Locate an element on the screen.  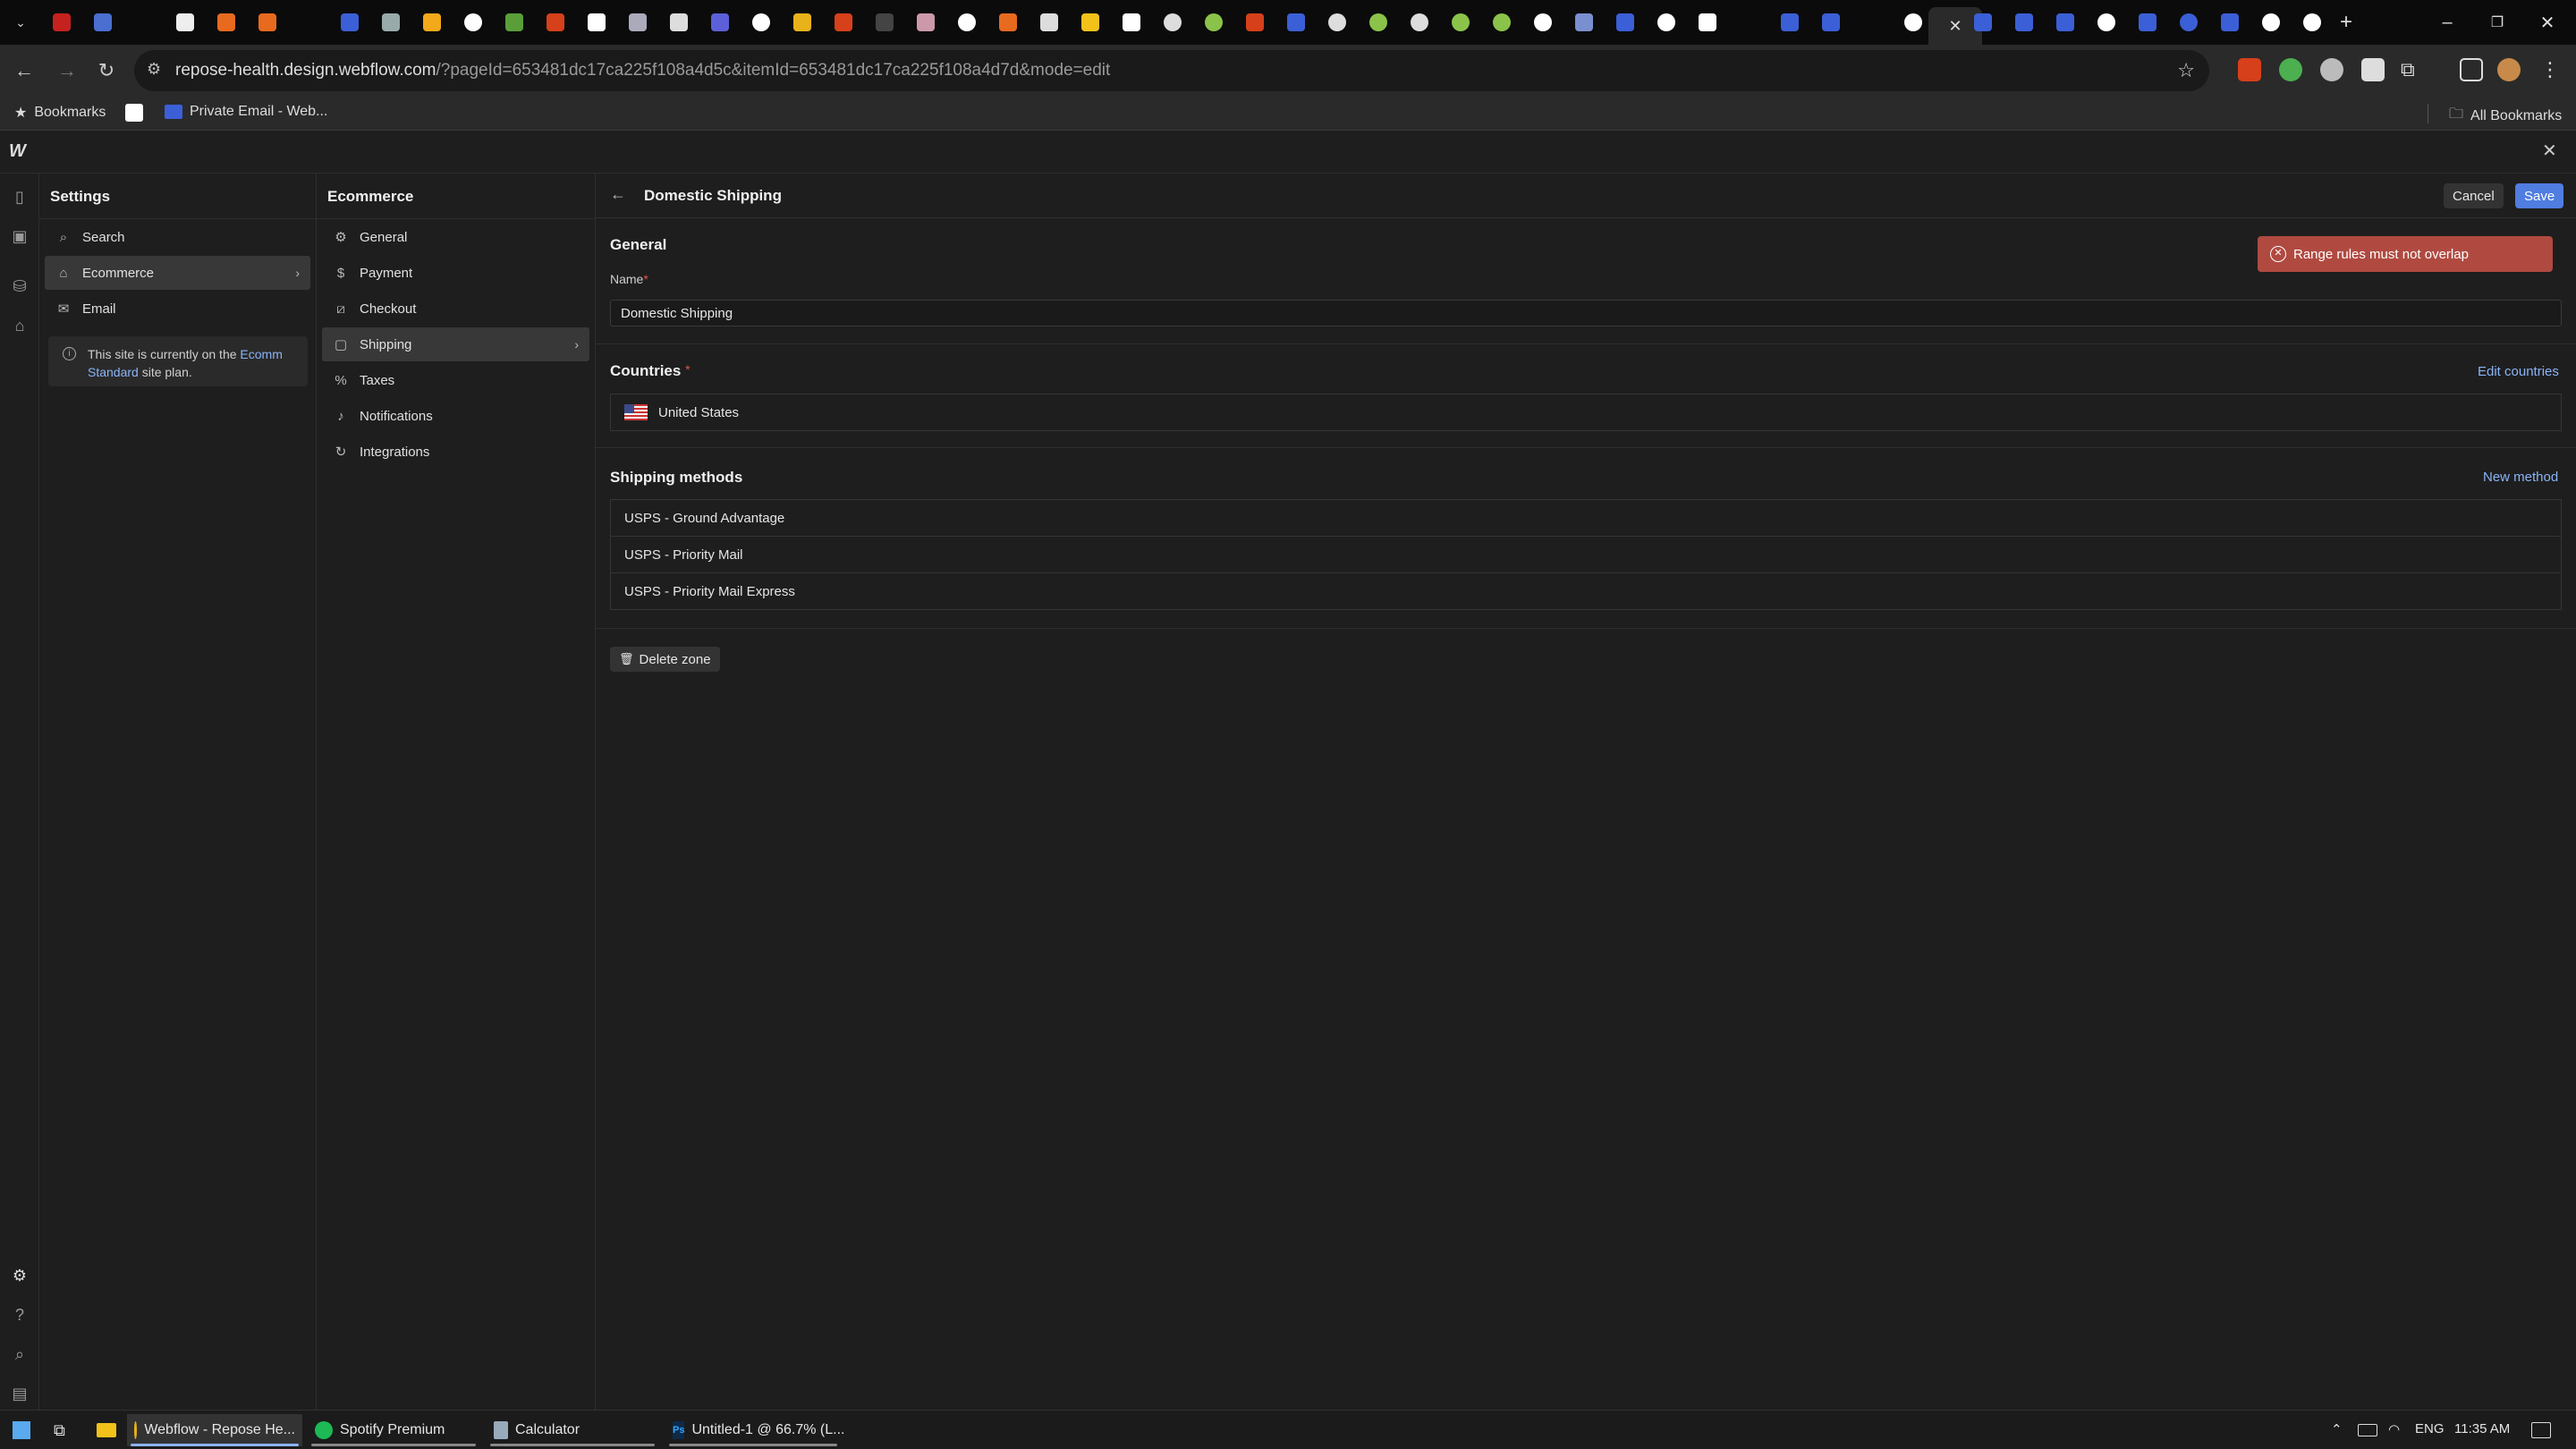
shipping-method-row: USPS - Ground Advantage is located at coordinates (1586, 518).